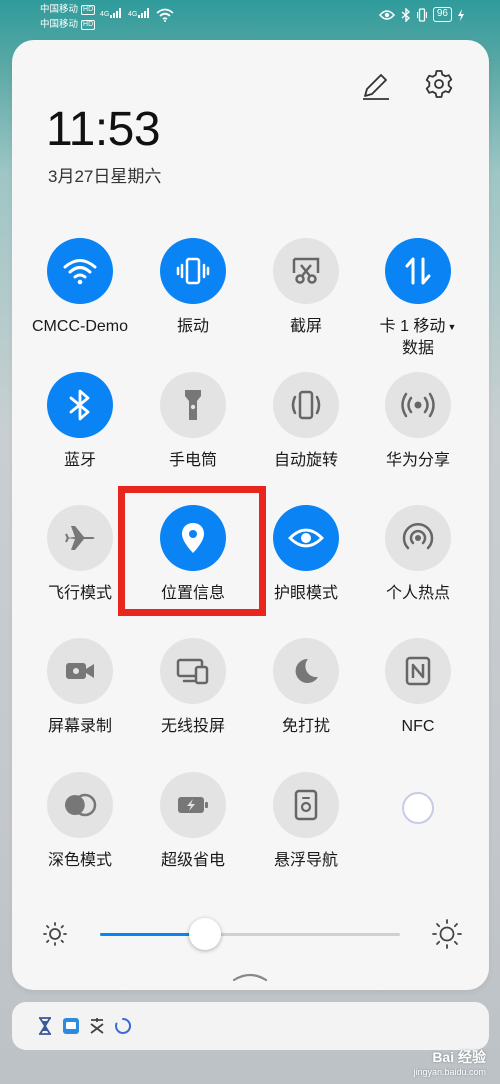 The image size is (500, 1084). What do you see at coordinates (97, 1026) in the screenshot?
I see `wenku-icon` at bounding box center [97, 1026].